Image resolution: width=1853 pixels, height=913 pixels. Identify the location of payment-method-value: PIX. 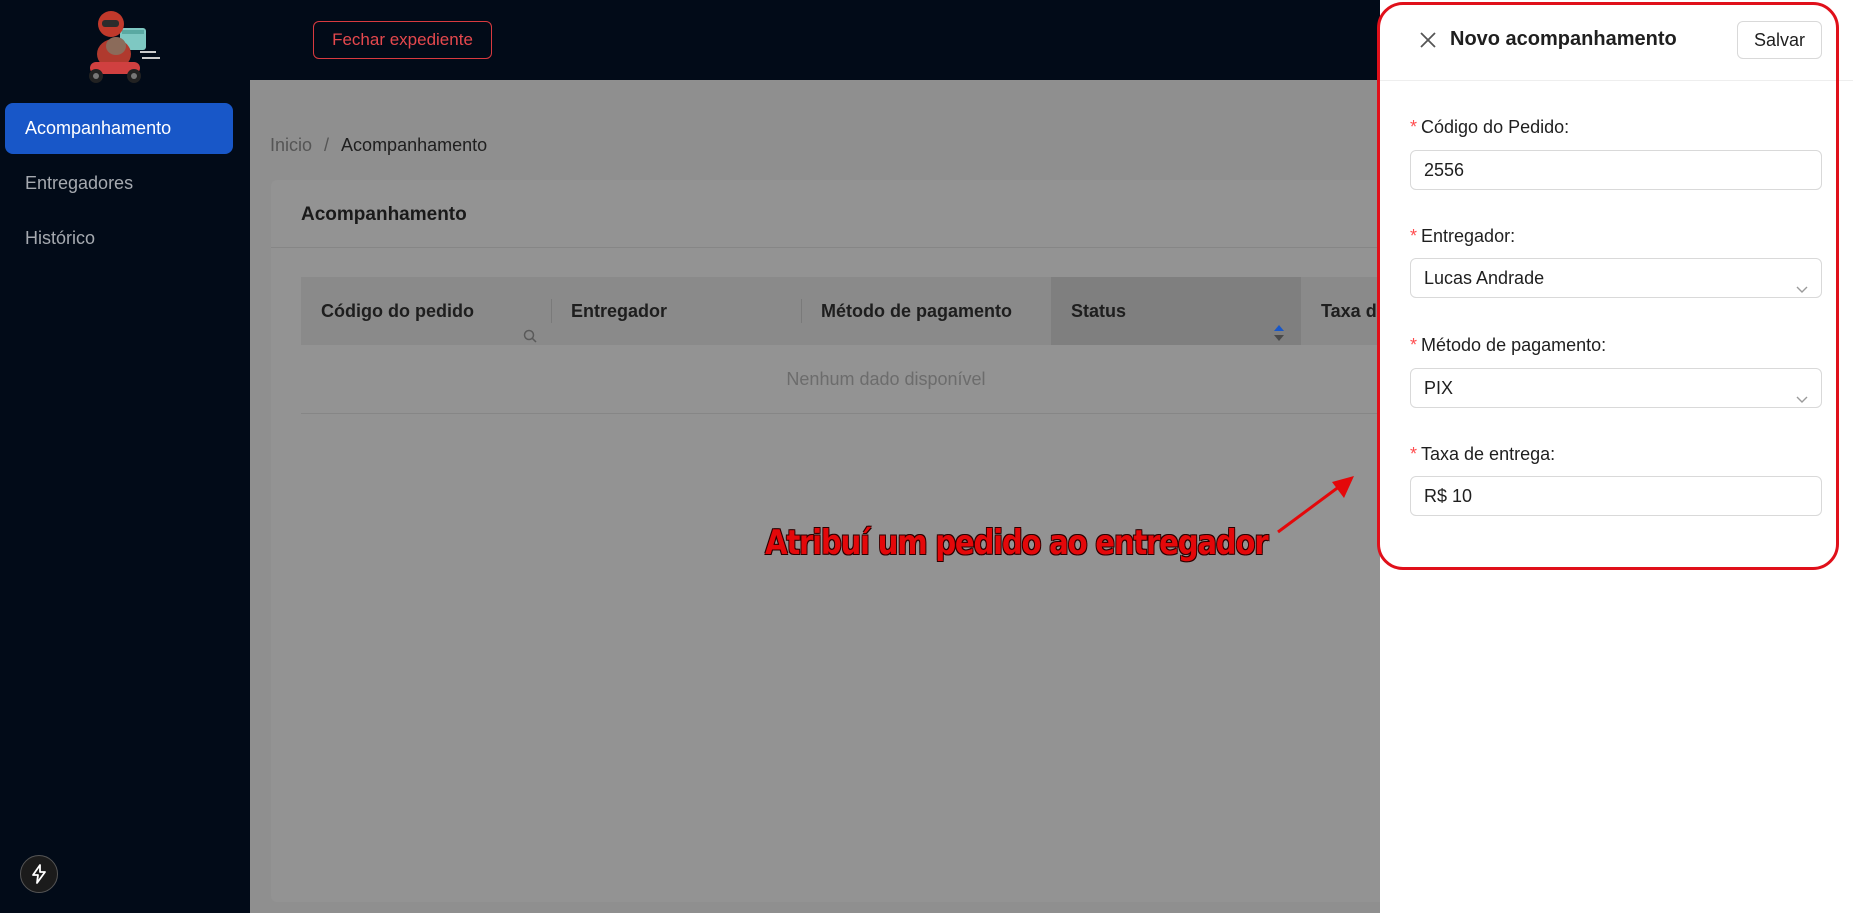
(1439, 388).